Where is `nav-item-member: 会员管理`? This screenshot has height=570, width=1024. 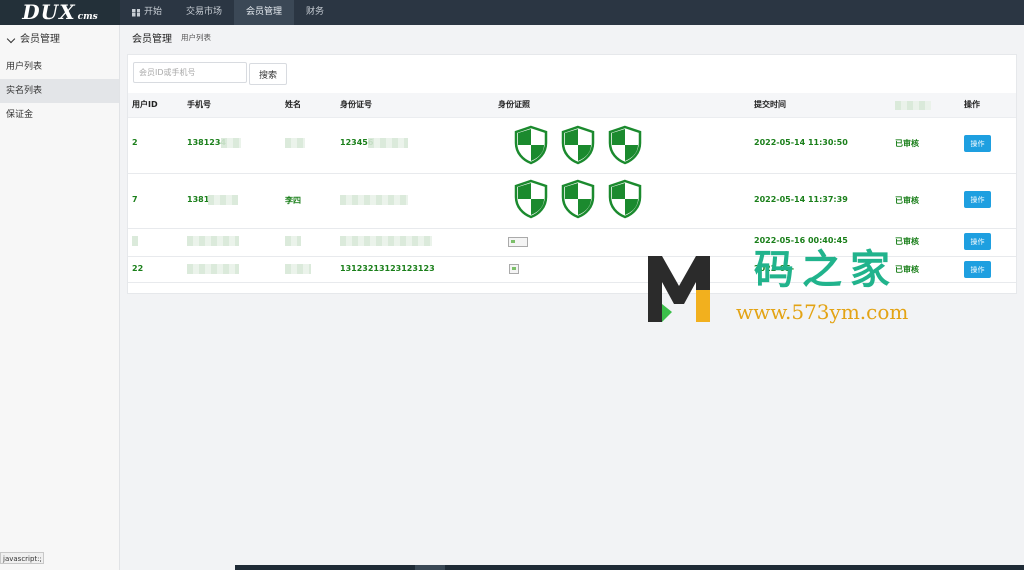 nav-item-member: 会员管理 is located at coordinates (264, 12).